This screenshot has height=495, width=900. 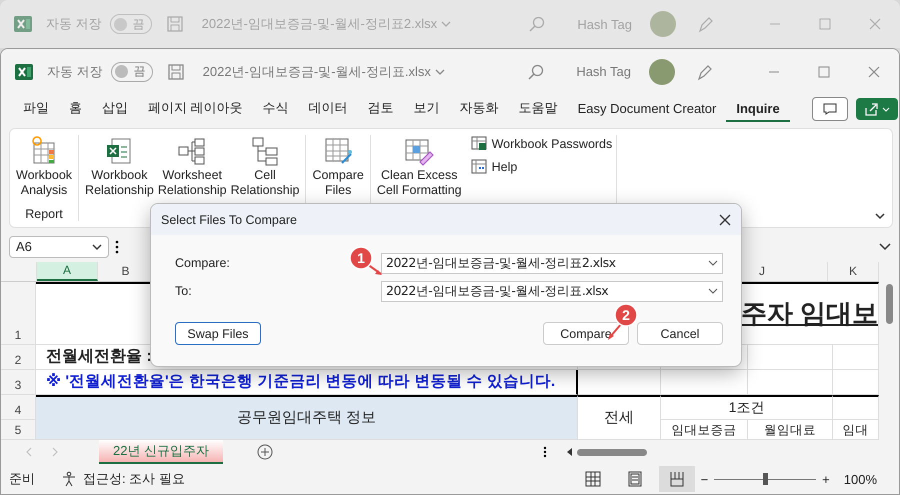 I want to click on ribbon-button: Worksheet Relationship, so click(x=192, y=166).